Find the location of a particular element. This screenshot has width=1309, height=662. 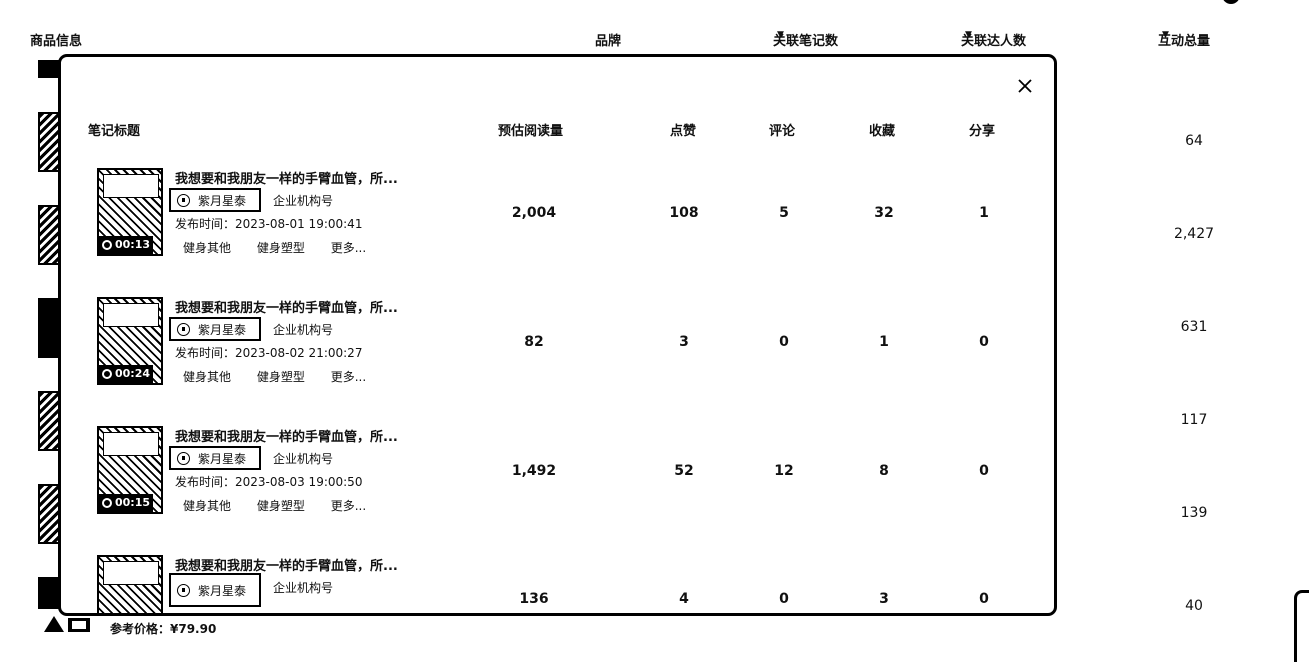

shares: 1 is located at coordinates (984, 213).